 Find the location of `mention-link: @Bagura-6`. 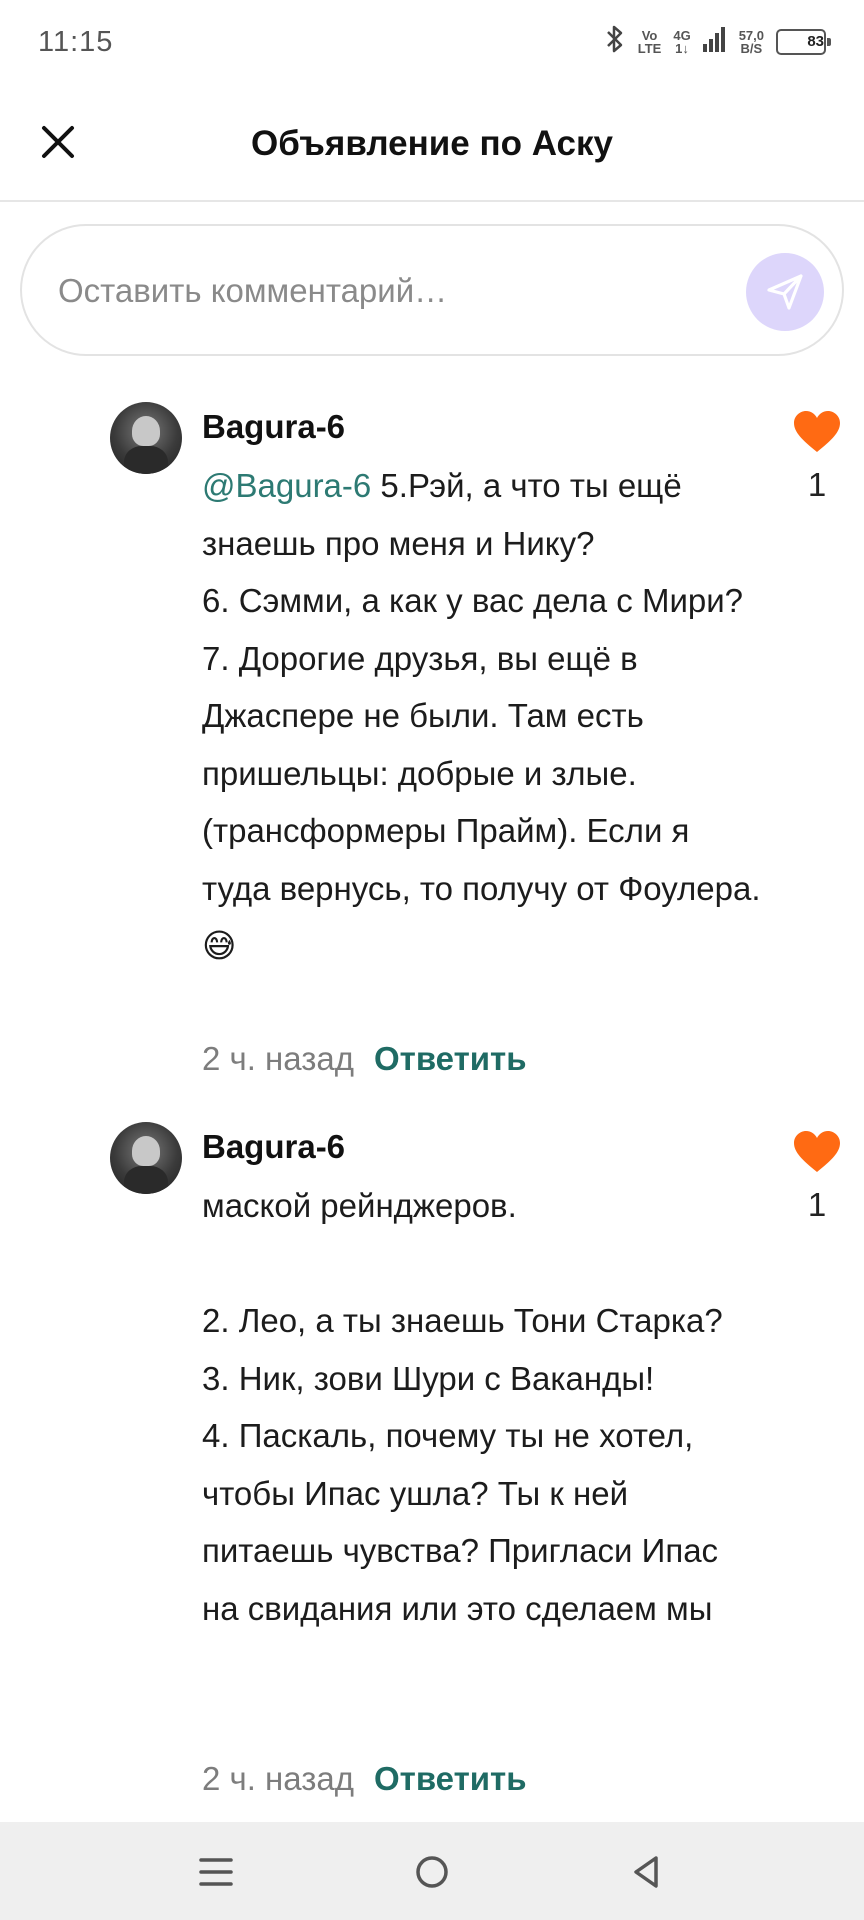

mention-link: @Bagura-6 is located at coordinates (286, 485).